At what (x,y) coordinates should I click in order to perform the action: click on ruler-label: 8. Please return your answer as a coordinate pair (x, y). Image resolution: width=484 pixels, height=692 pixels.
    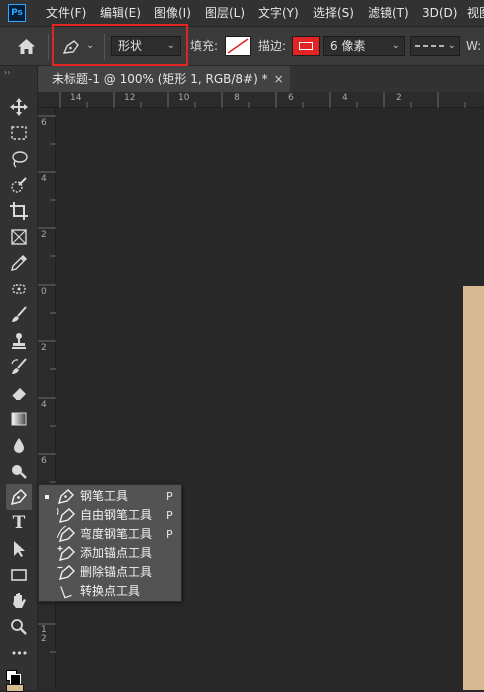
    Looking at the image, I should click on (237, 98).